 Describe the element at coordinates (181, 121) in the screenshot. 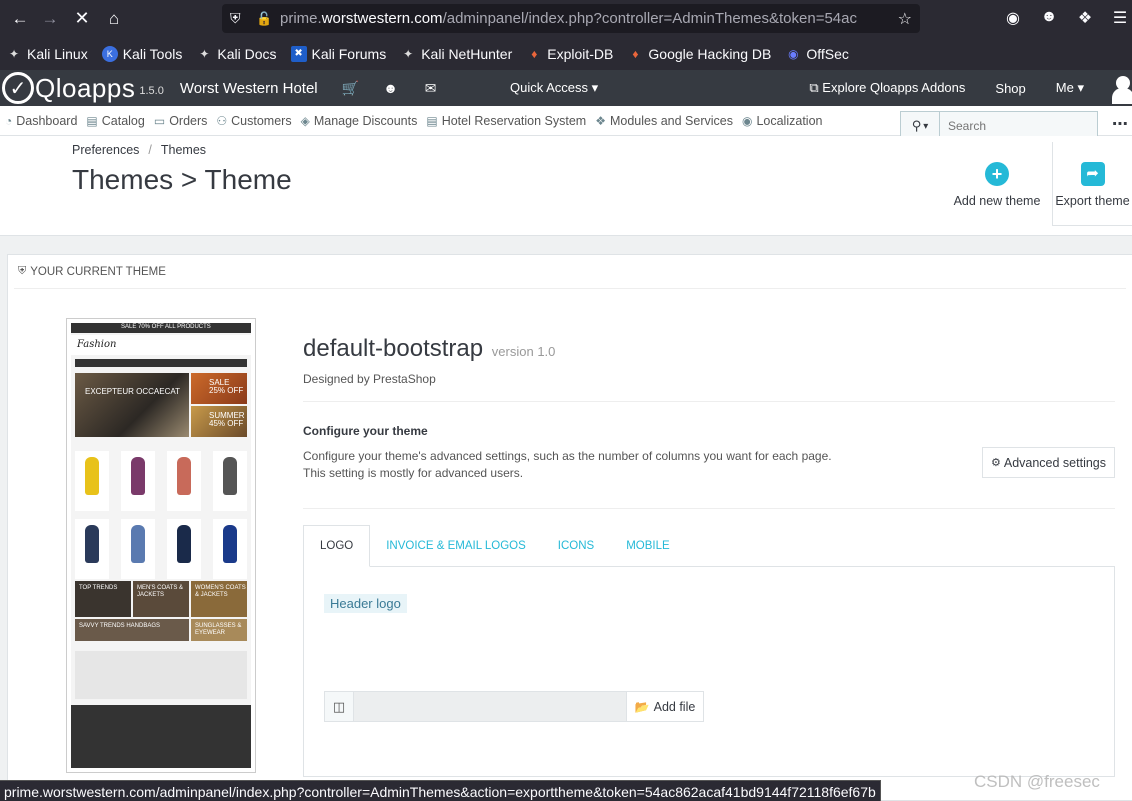

I see `menu-orders: ▭ Orders` at that location.